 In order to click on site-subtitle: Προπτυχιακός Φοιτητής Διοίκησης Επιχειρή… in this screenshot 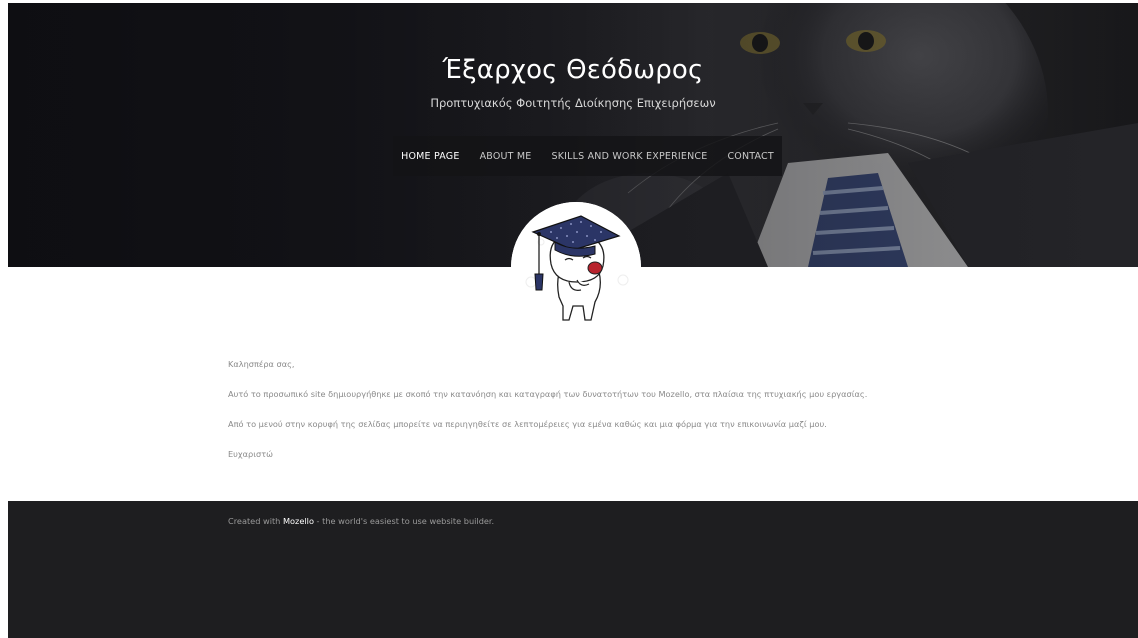, I will do `click(573, 103)`.